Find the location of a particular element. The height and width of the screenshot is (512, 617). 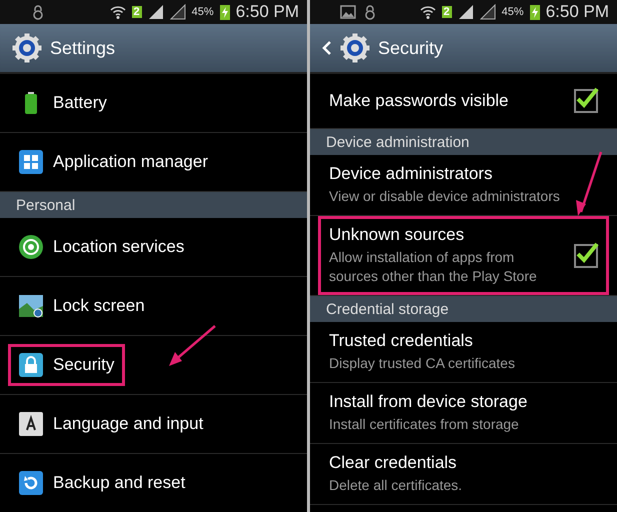

item-summary: Allow installation of apps from sources other than the Play Store is located at coordinates (433, 267).